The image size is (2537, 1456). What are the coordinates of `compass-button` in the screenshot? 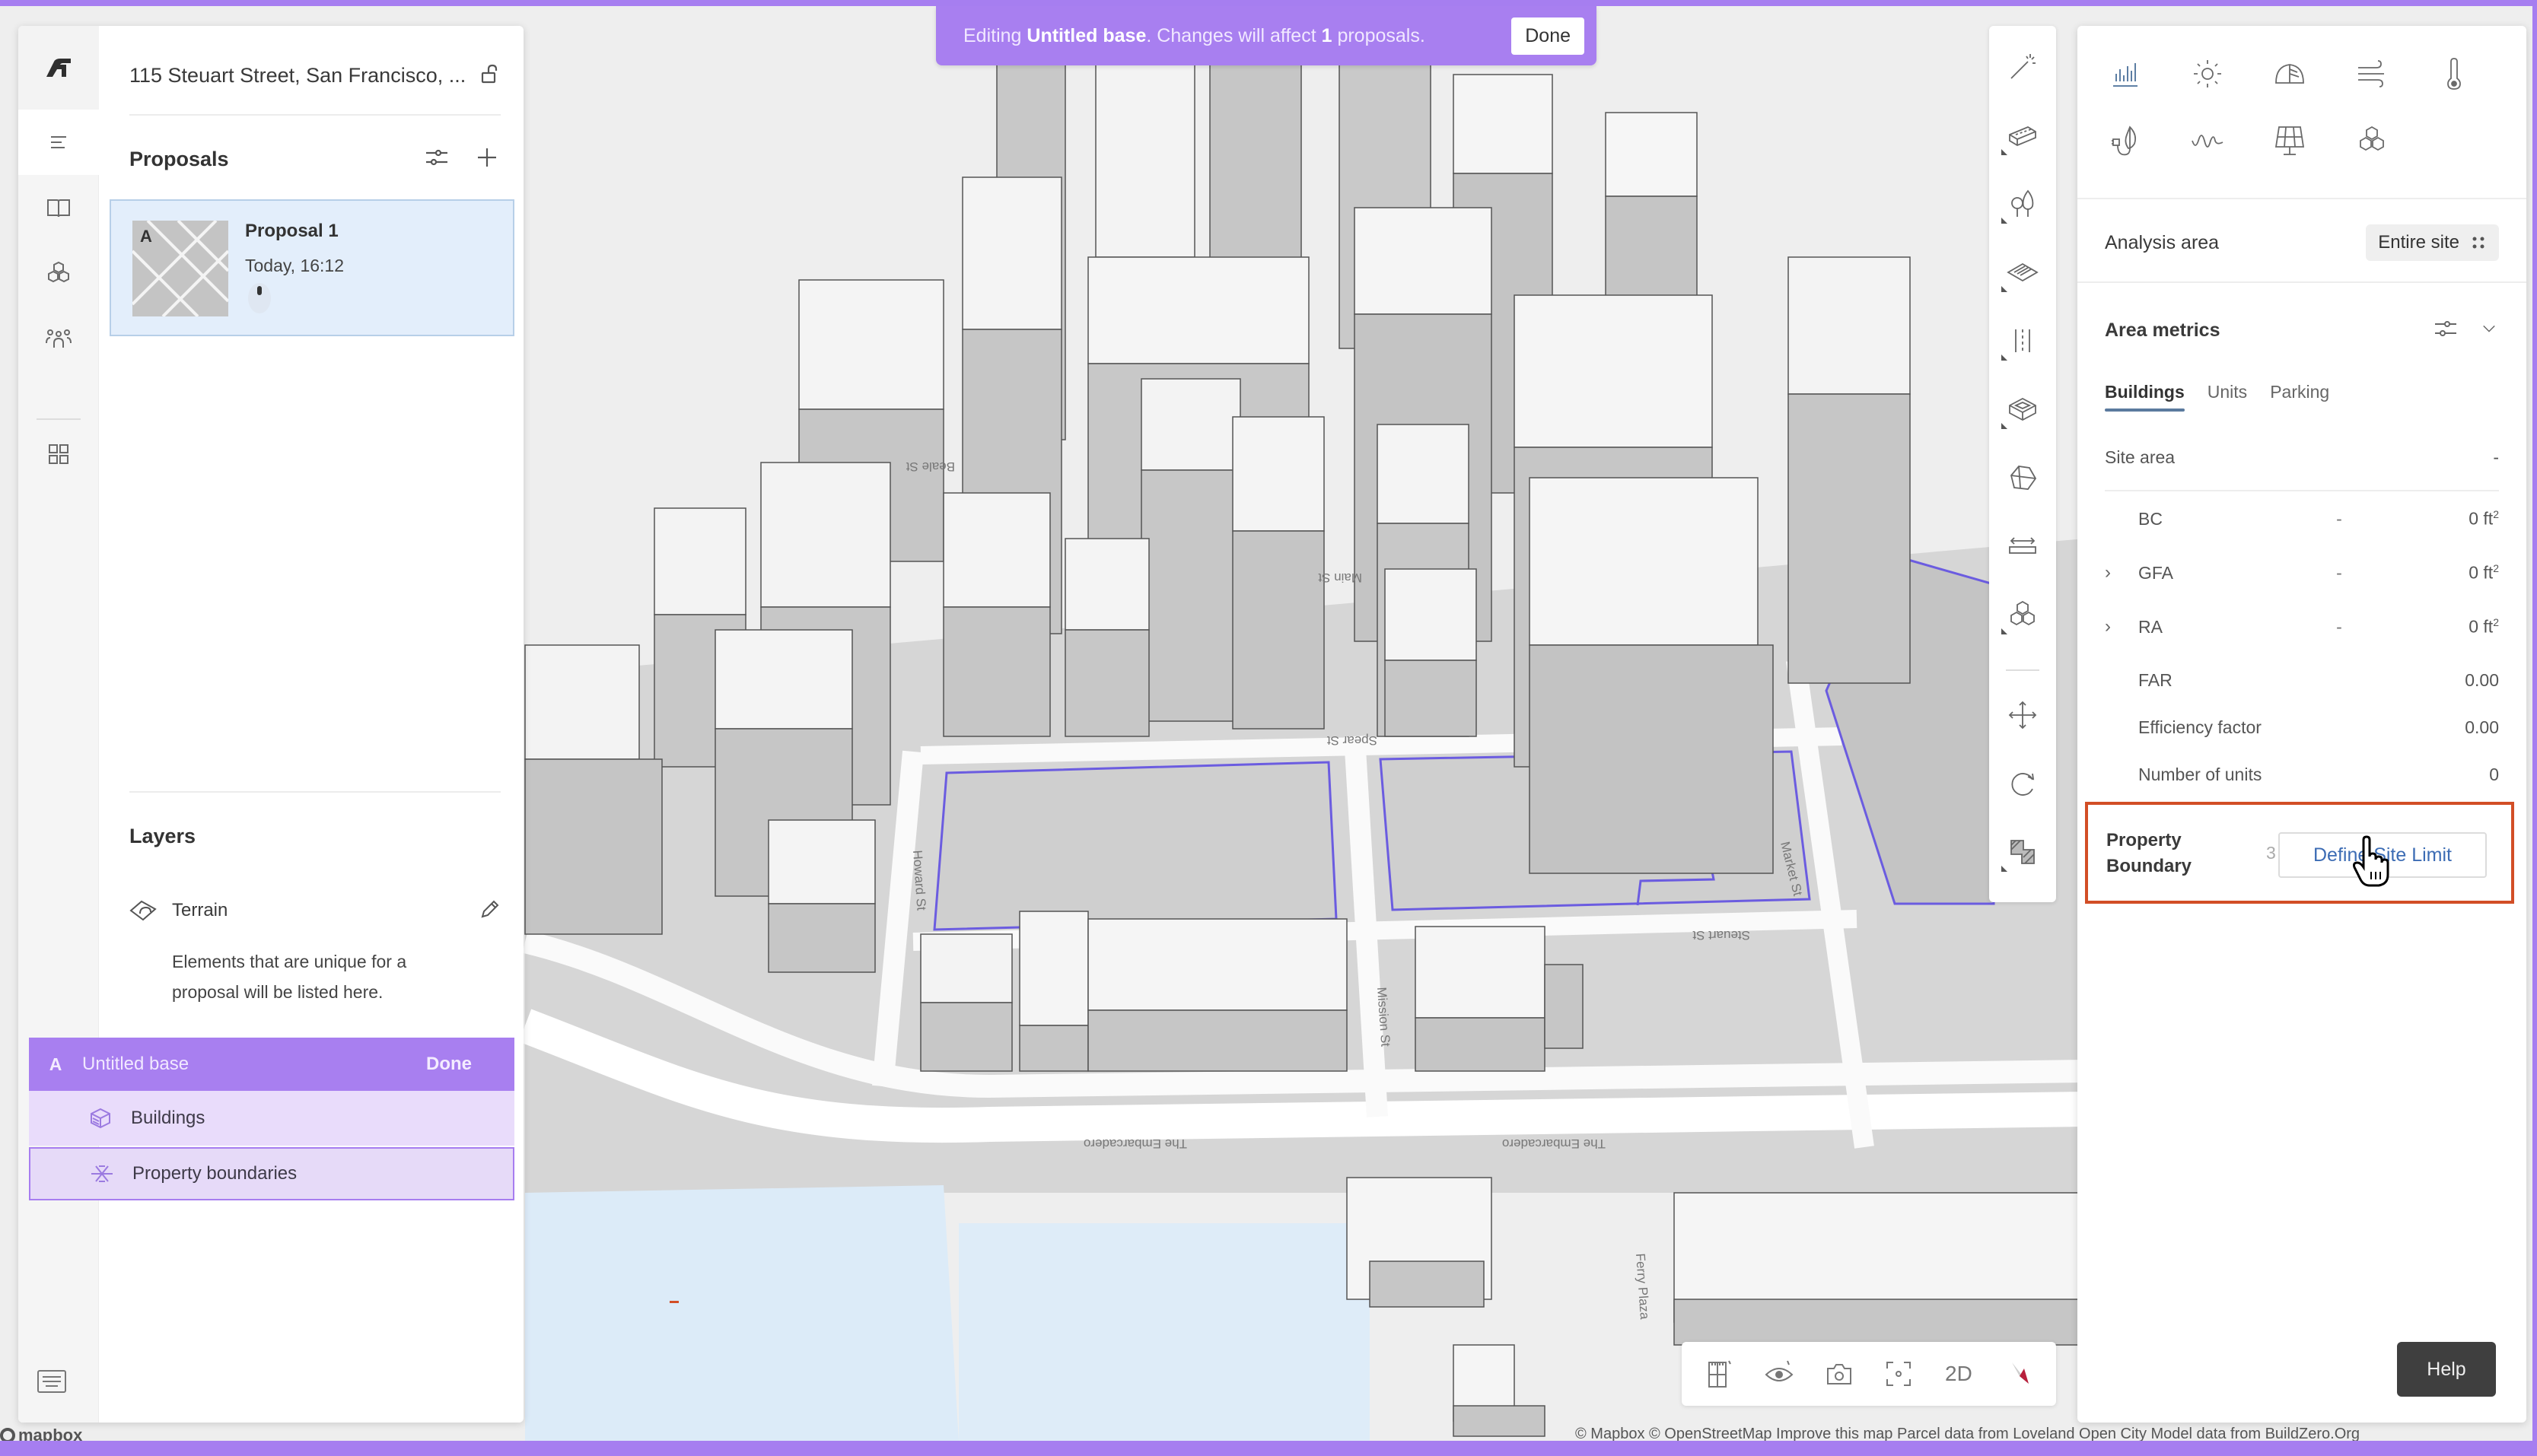 It's located at (2019, 1374).